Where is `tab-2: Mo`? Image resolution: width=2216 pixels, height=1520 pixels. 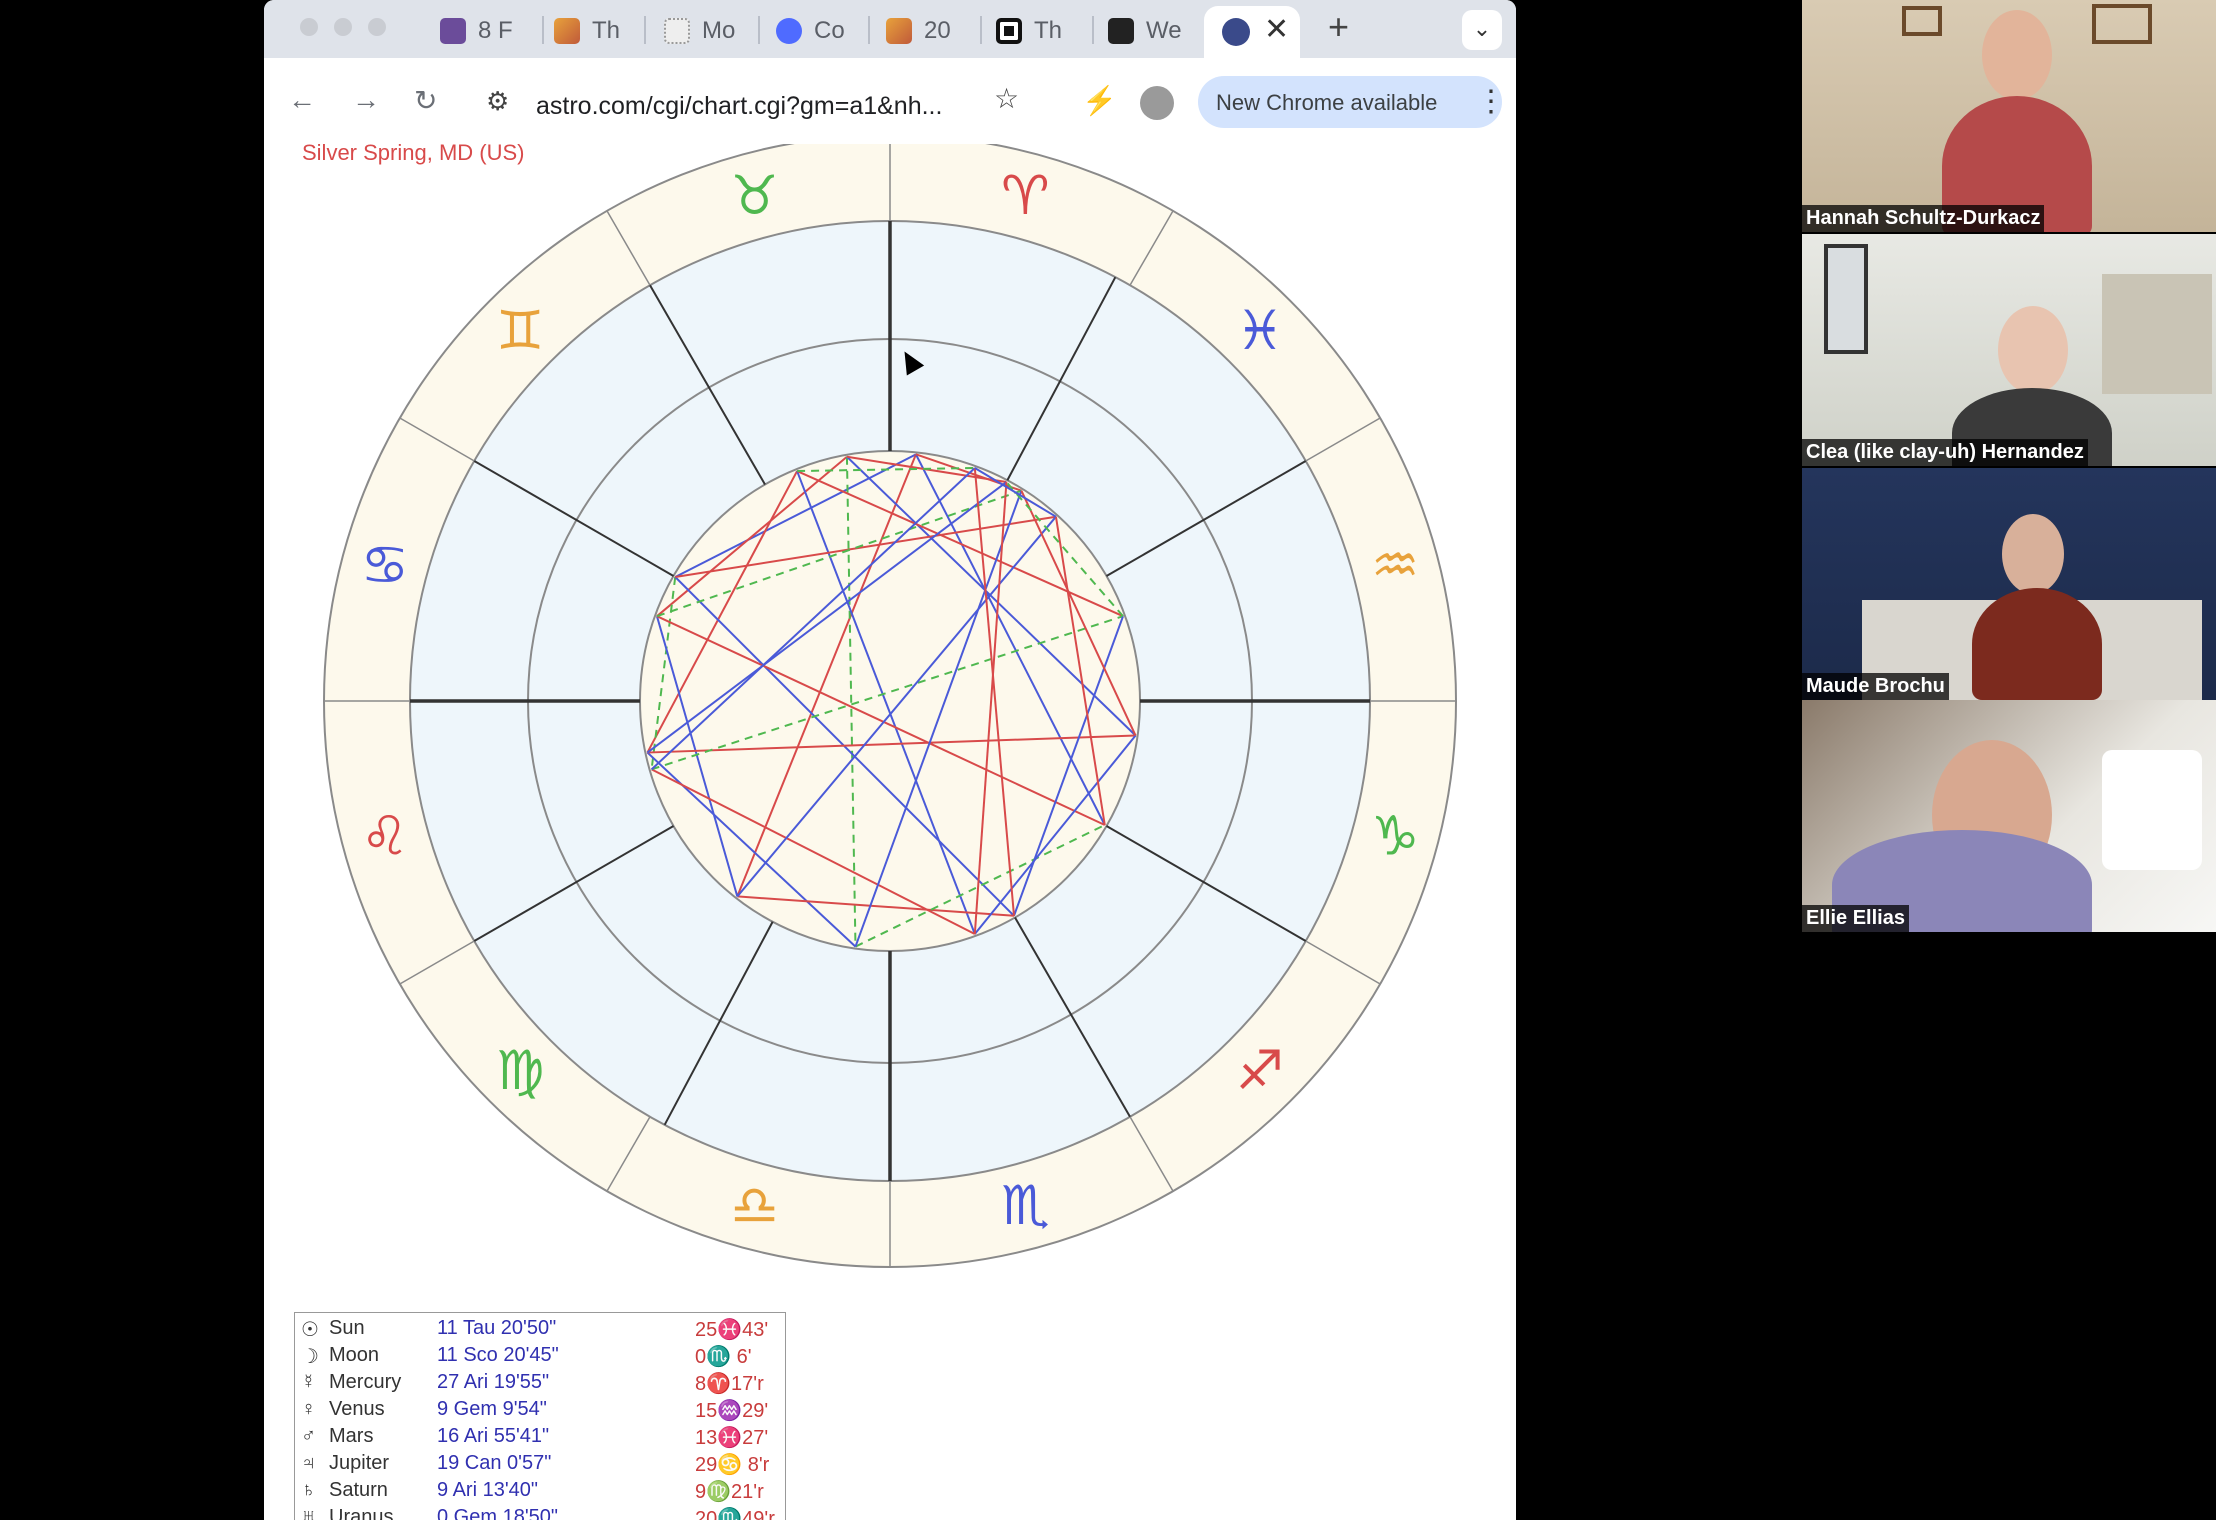
tab-2: Mo is located at coordinates (699, 31).